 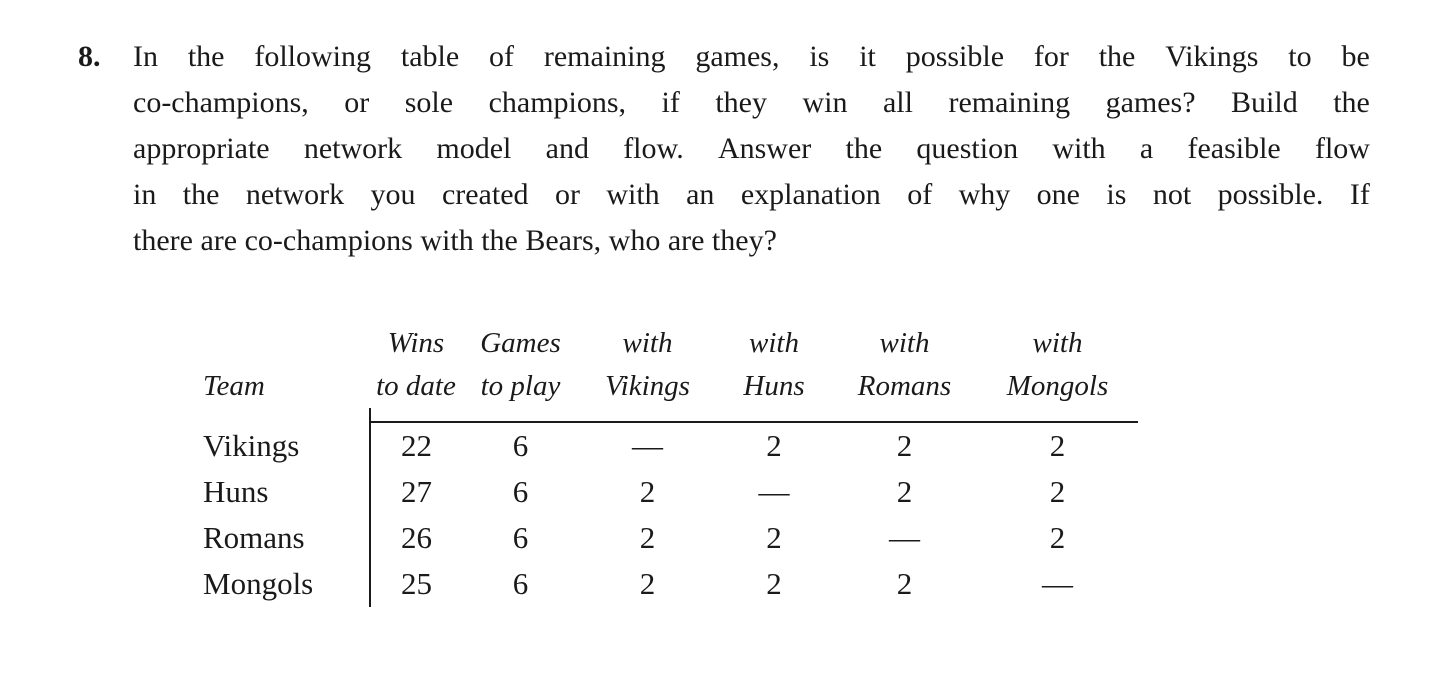 I want to click on cell-romans-with-romans: —, so click(x=904, y=537).